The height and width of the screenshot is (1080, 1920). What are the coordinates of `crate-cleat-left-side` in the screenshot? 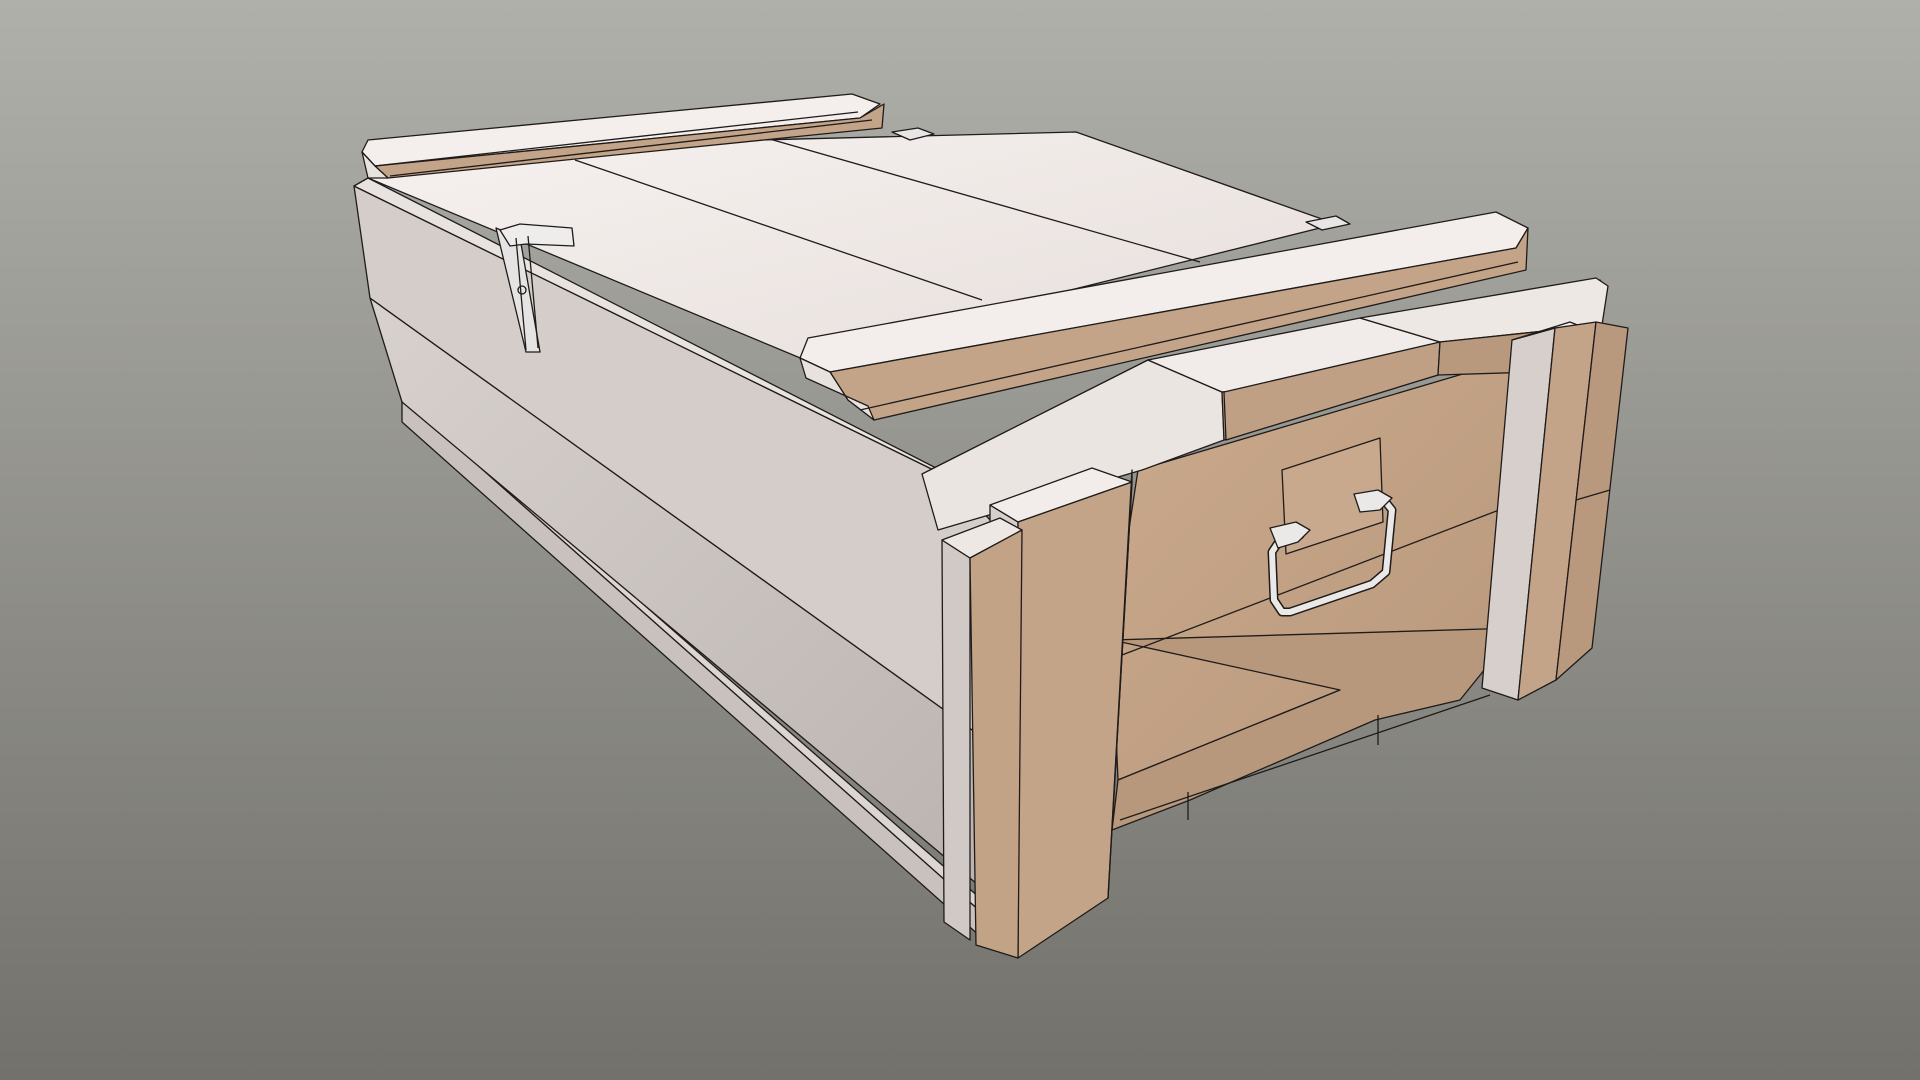 It's located at (956, 740).